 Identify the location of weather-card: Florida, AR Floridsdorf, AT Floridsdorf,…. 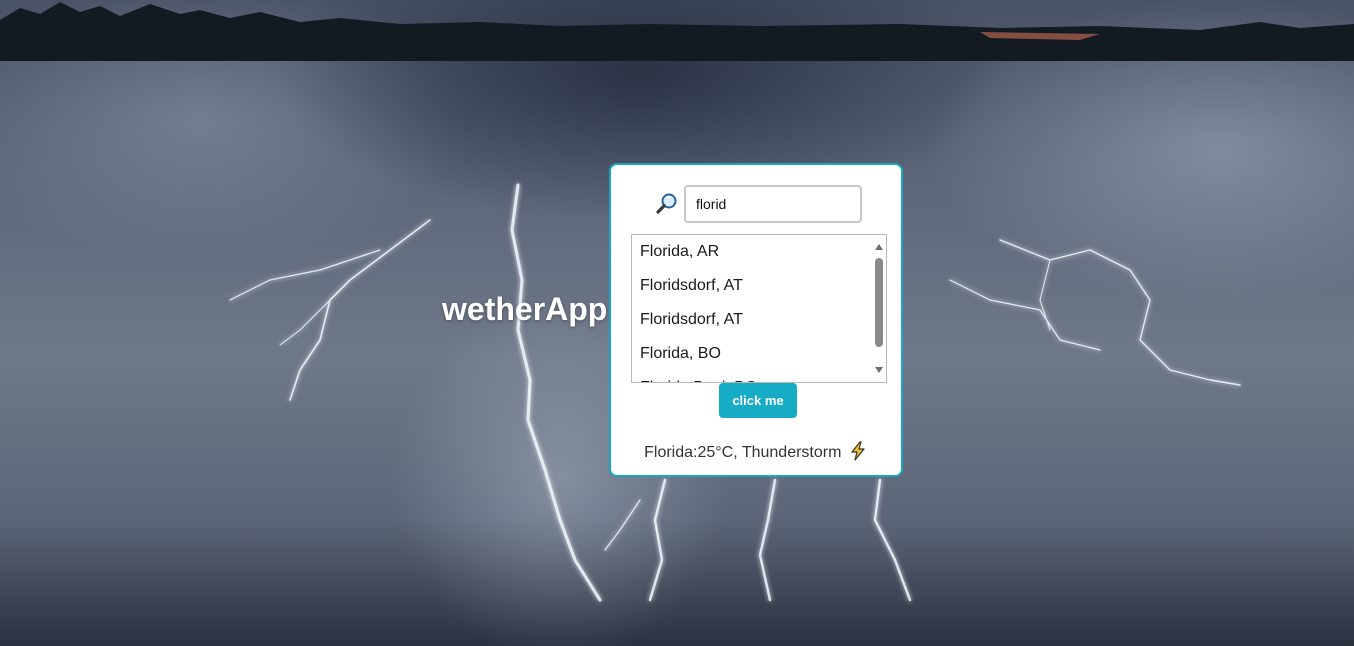
(756, 320).